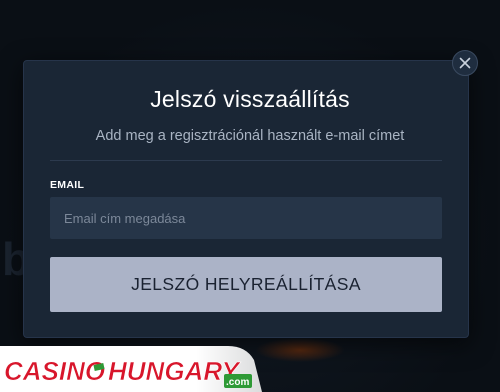 This screenshot has height=392, width=500. What do you see at coordinates (237, 382) in the screenshot?
I see `svg-text: .com` at bounding box center [237, 382].